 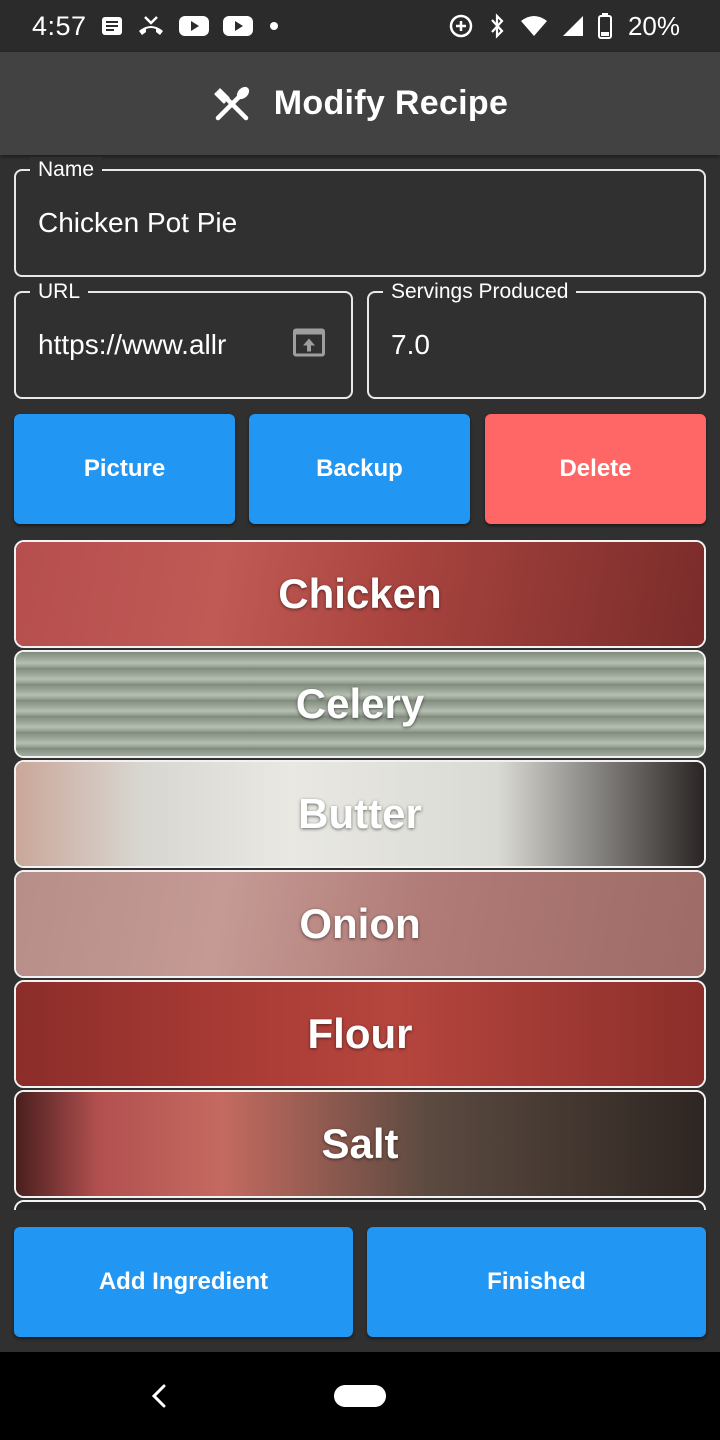 What do you see at coordinates (410, 345) in the screenshot?
I see `servings-field-value: 7.0` at bounding box center [410, 345].